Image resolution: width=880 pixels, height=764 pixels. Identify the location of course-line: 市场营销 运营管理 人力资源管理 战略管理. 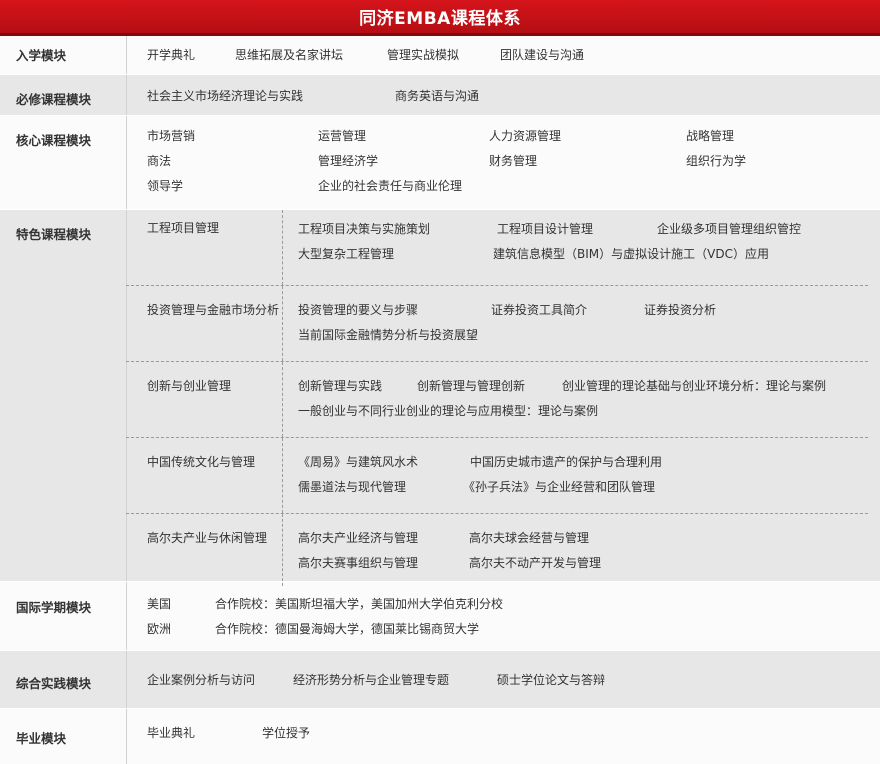
(507, 136).